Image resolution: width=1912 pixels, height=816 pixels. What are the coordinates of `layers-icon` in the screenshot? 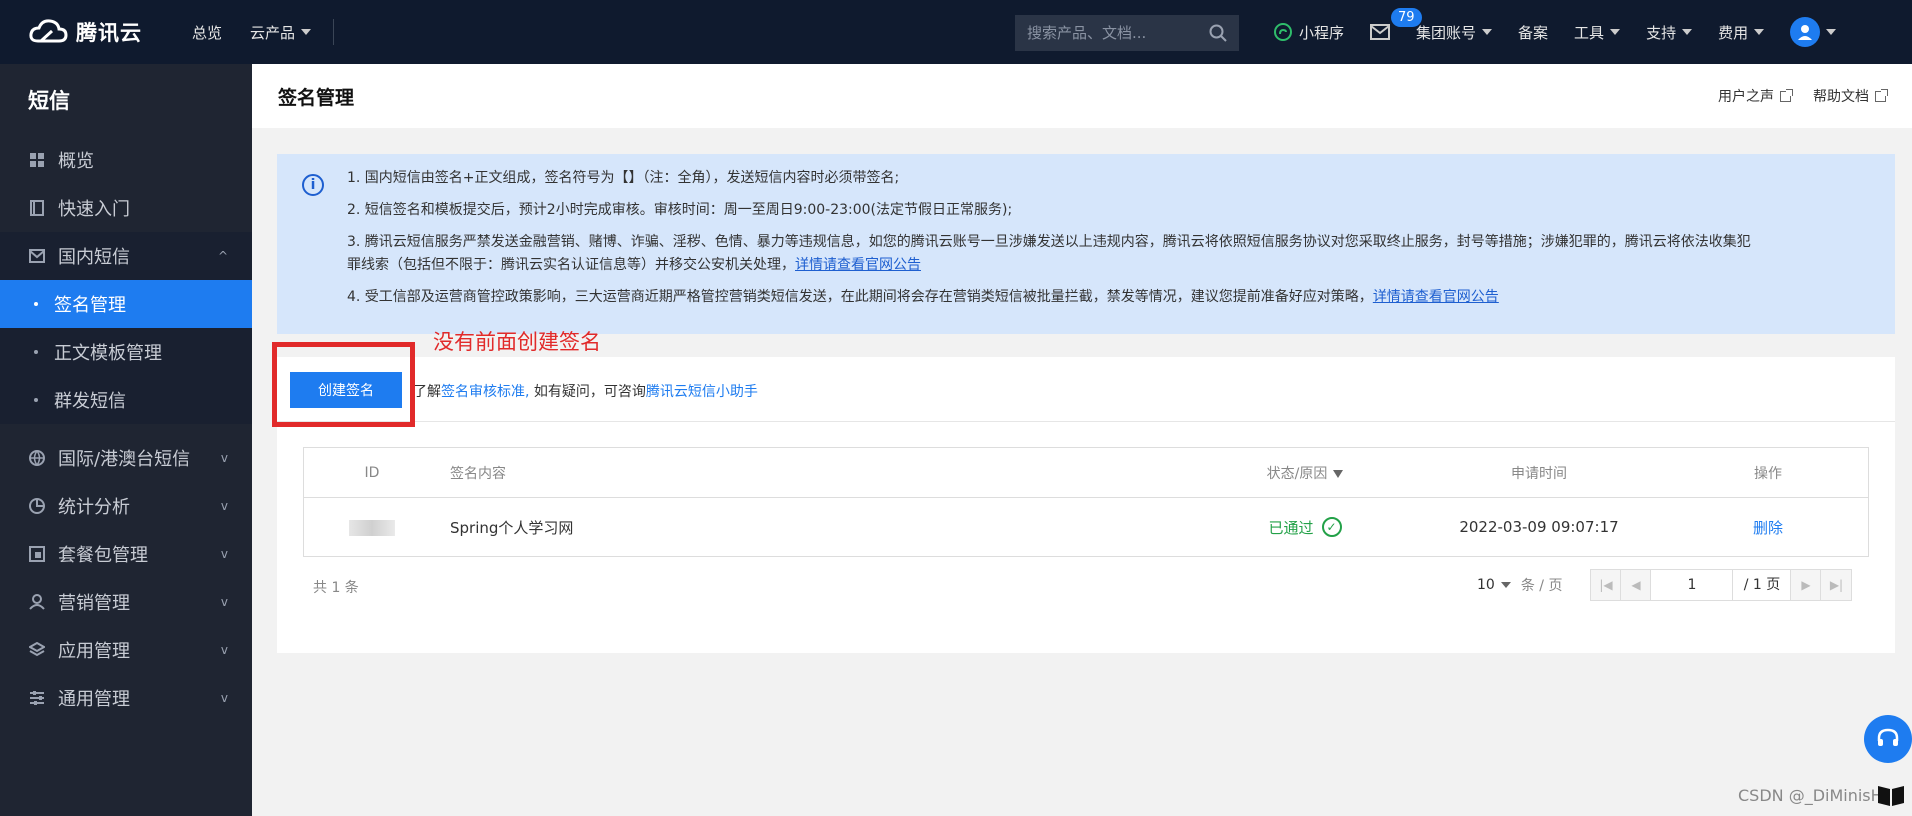 It's located at (37, 650).